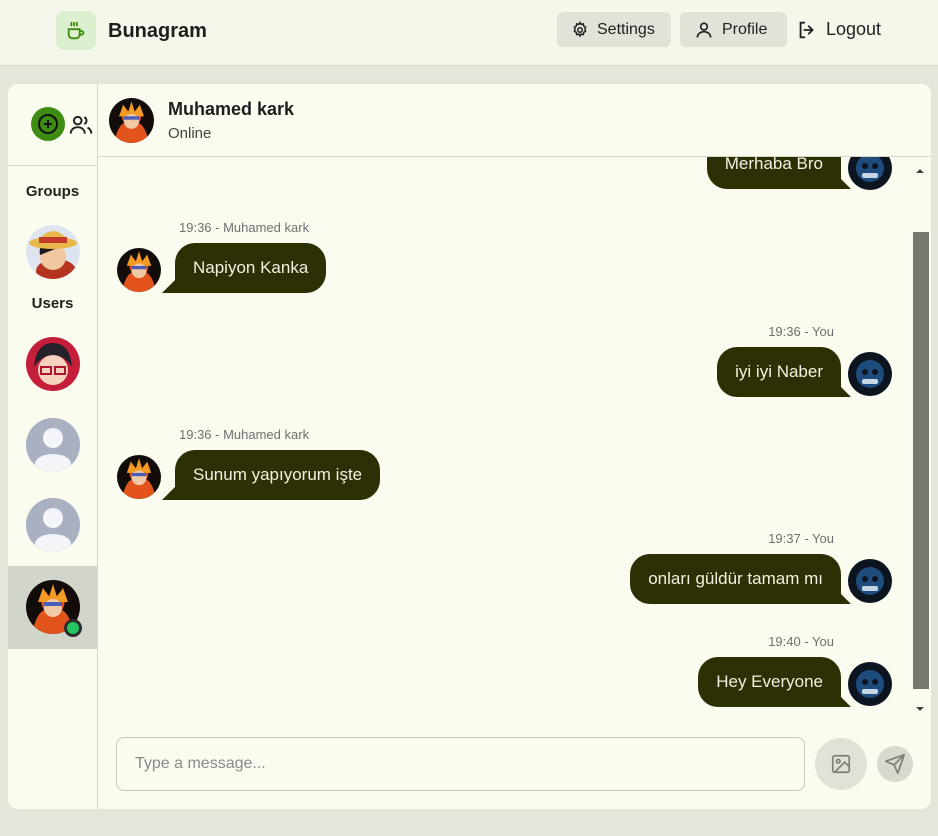 Image resolution: width=938 pixels, height=836 pixels. What do you see at coordinates (806, 29) in the screenshot?
I see `logout-icon` at bounding box center [806, 29].